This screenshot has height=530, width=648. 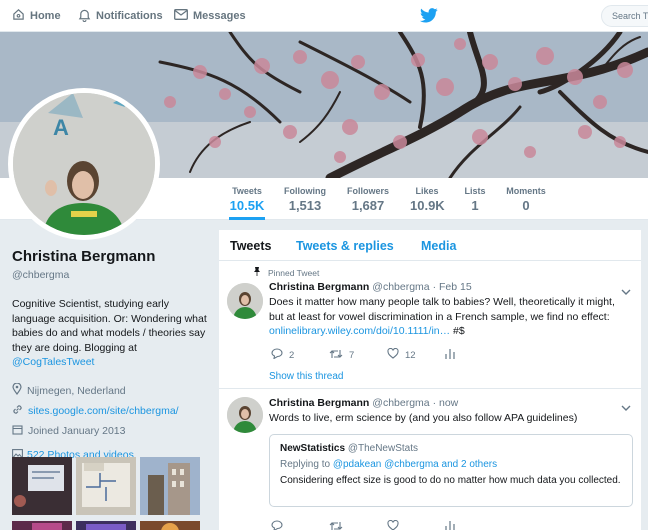 What do you see at coordinates (103, 411) in the screenshot?
I see `profile-website-text: sites.google.com/site/chbergma/` at bounding box center [103, 411].